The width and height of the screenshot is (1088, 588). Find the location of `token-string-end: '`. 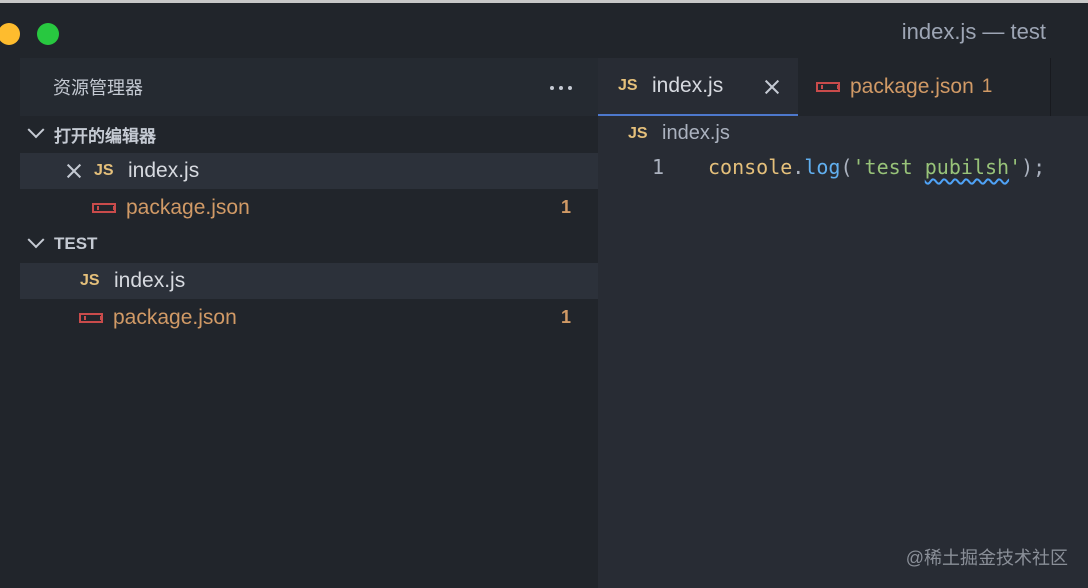

token-string-end: ' is located at coordinates (1015, 167).